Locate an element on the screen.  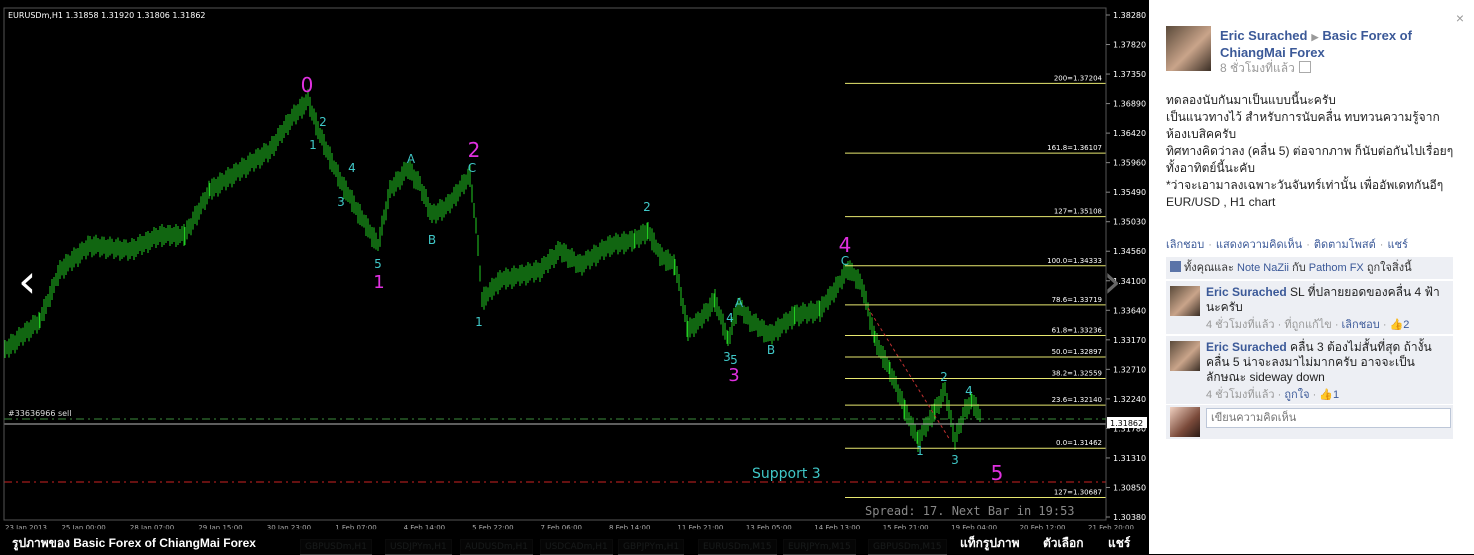
fib-label: 127=1.35108 is located at coordinates (1078, 212).